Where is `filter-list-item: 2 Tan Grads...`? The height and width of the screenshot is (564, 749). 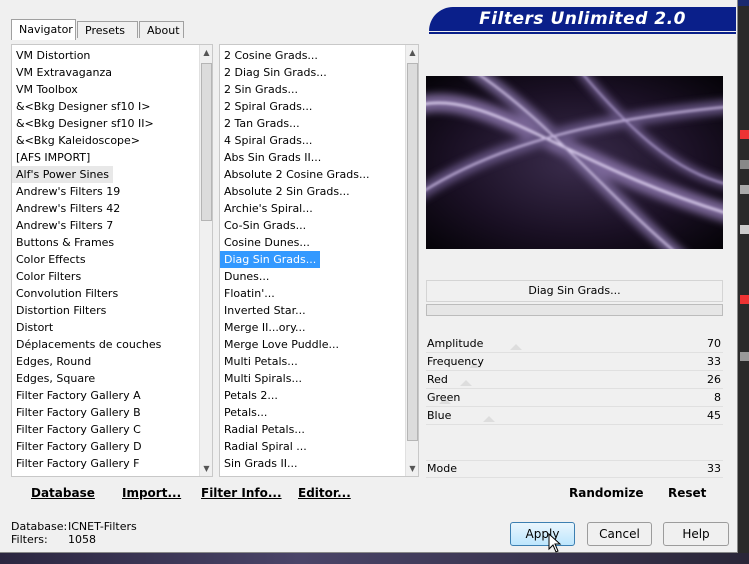 filter-list-item: 2 Tan Grads... is located at coordinates (262, 123).